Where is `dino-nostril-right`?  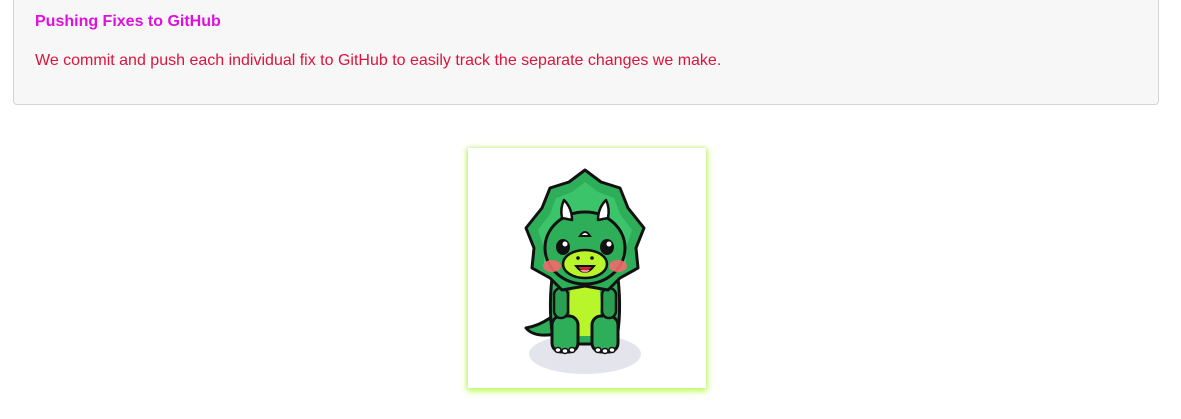 dino-nostril-right is located at coordinates (592, 258).